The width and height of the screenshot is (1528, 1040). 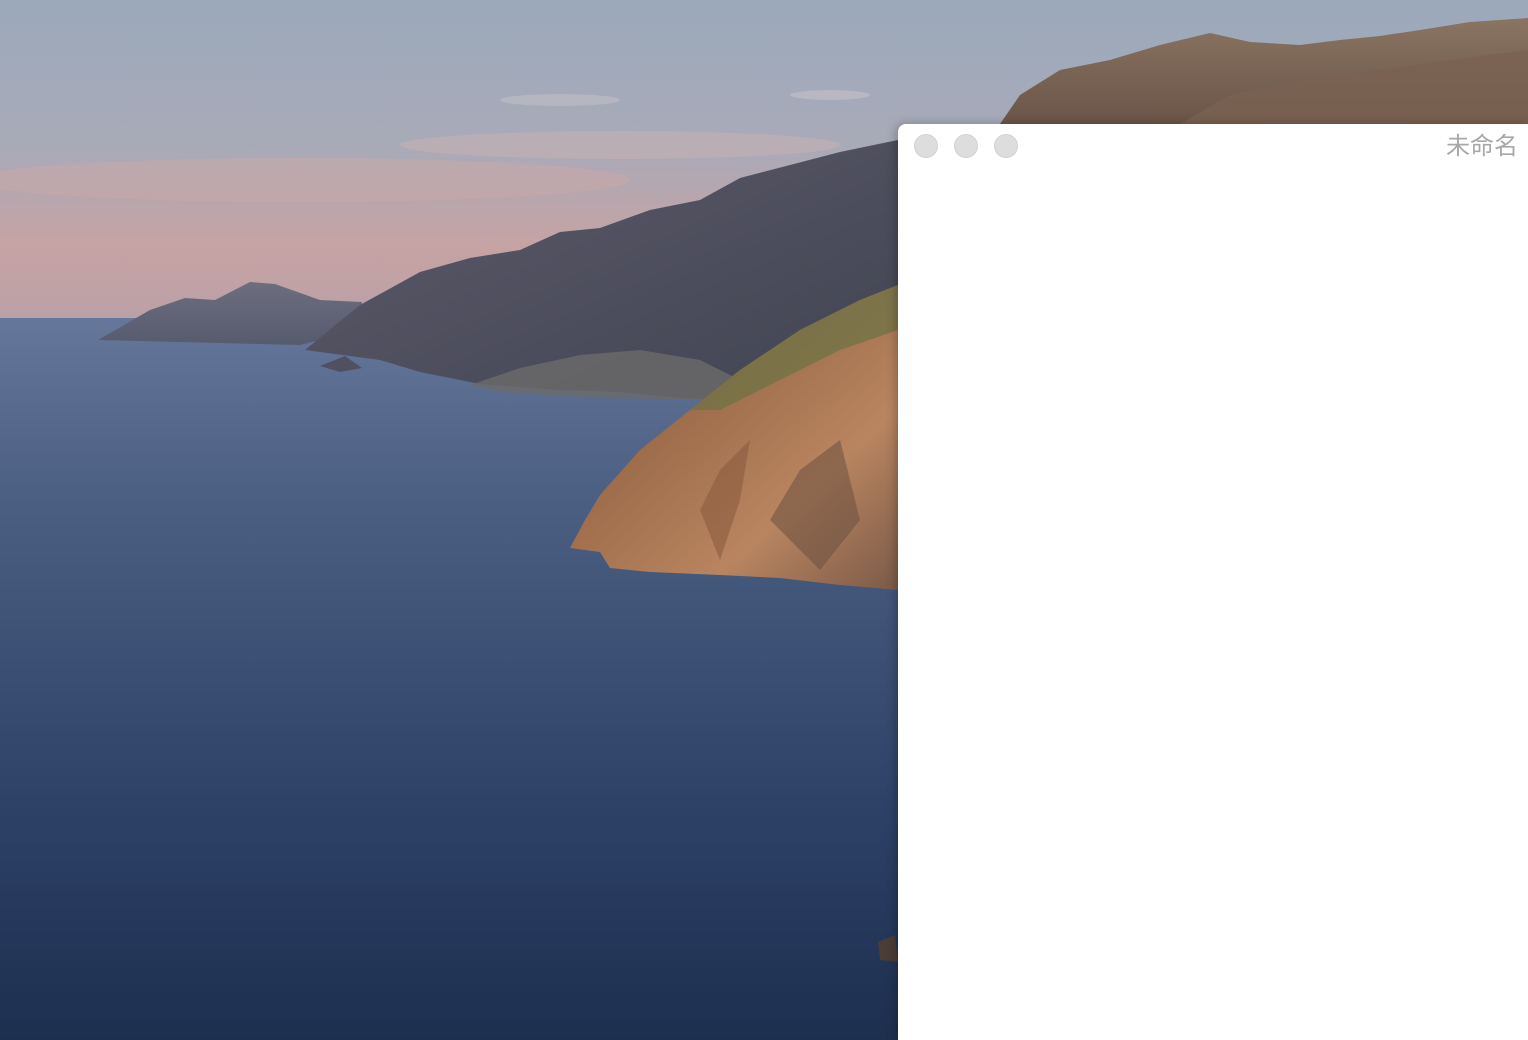 What do you see at coordinates (1006, 146) in the screenshot?
I see `zoom-button` at bounding box center [1006, 146].